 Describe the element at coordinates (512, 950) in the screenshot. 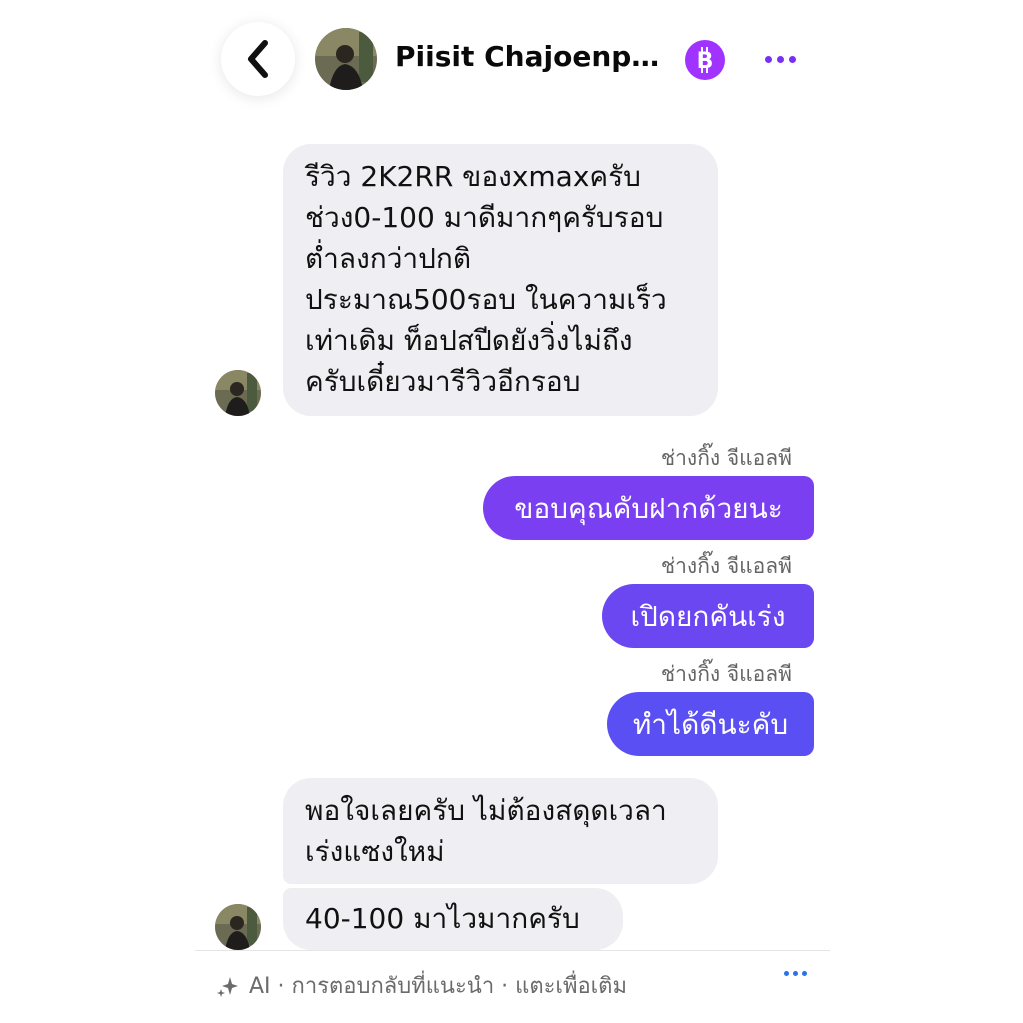

I see `divider` at that location.